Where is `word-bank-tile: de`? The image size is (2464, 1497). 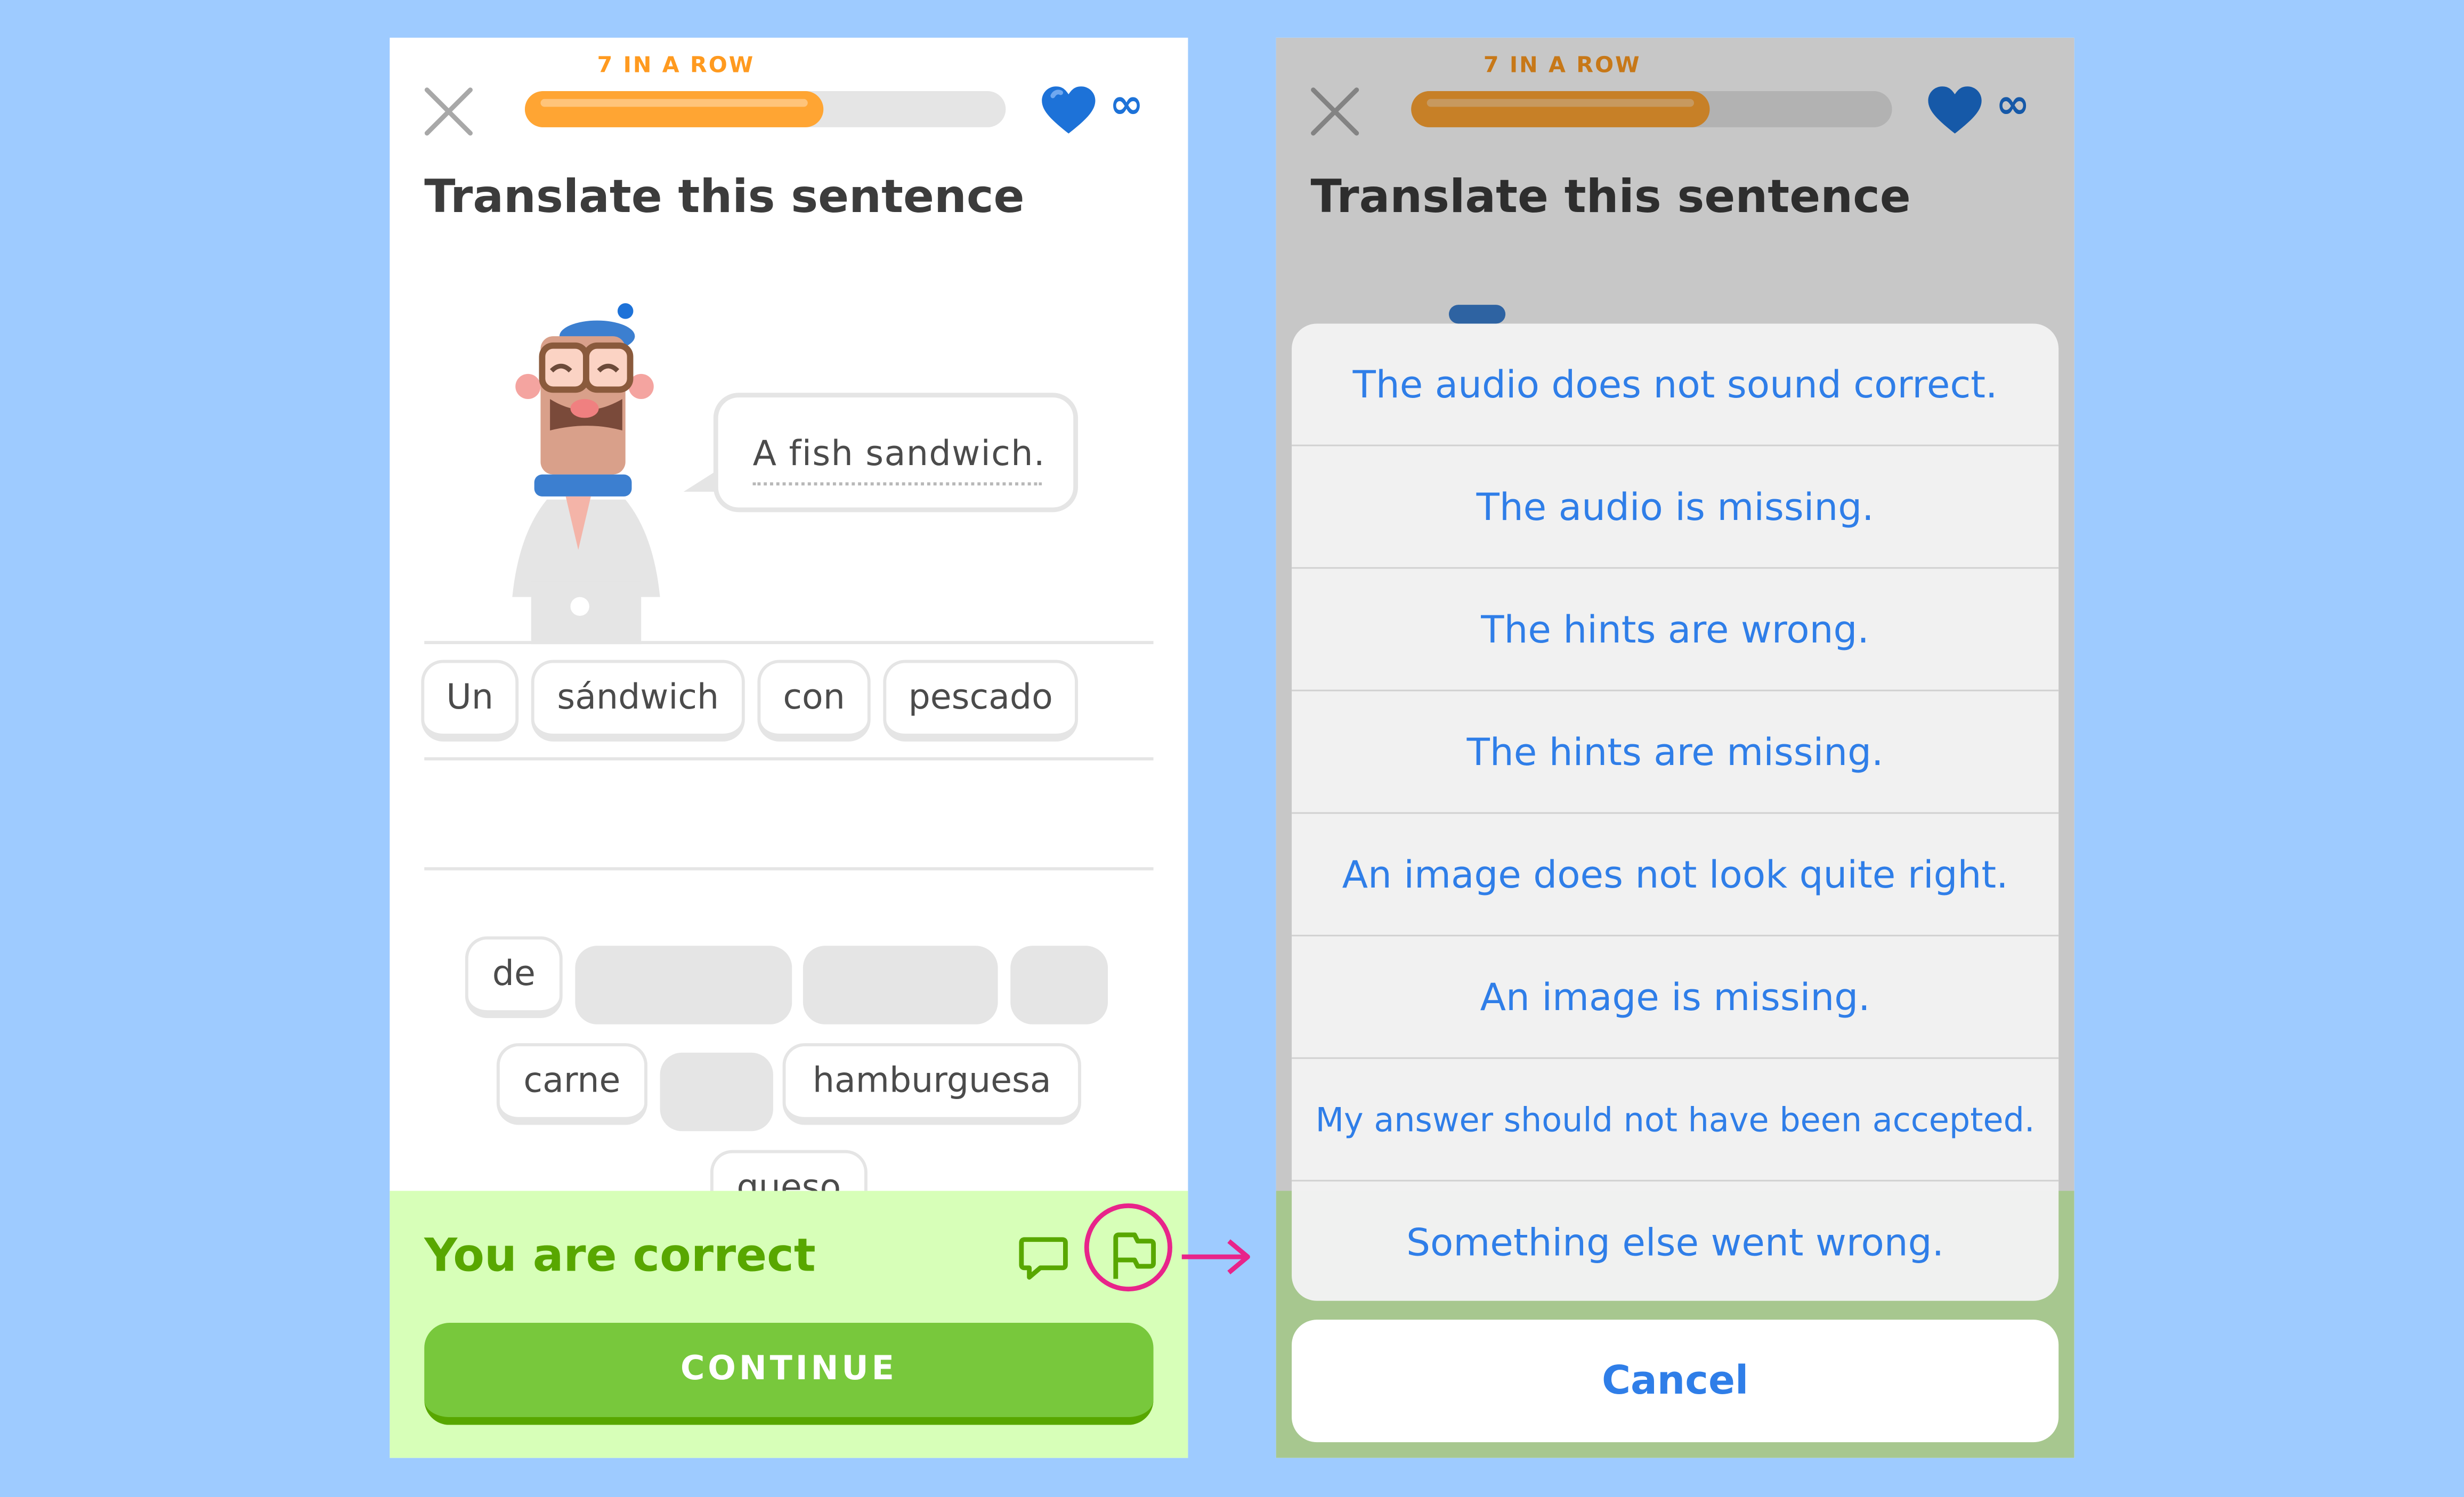
word-bank-tile: de is located at coordinates (514, 977).